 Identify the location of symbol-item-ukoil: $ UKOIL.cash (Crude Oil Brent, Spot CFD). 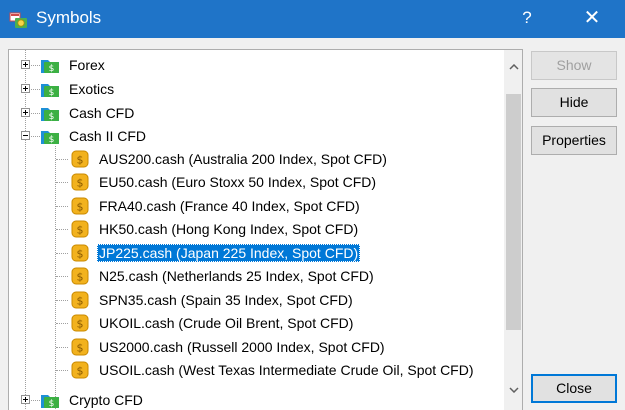
(256, 323).